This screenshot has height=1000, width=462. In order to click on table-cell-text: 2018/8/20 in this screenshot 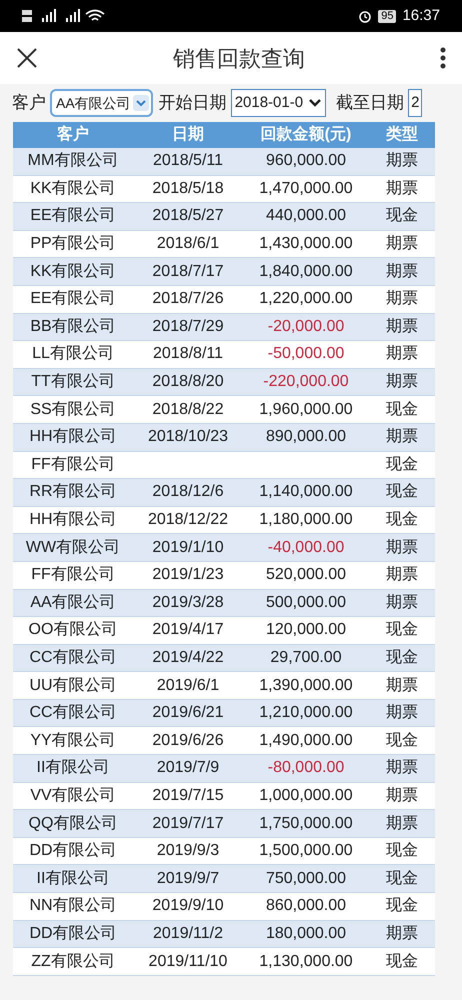, I will do `click(188, 382)`.